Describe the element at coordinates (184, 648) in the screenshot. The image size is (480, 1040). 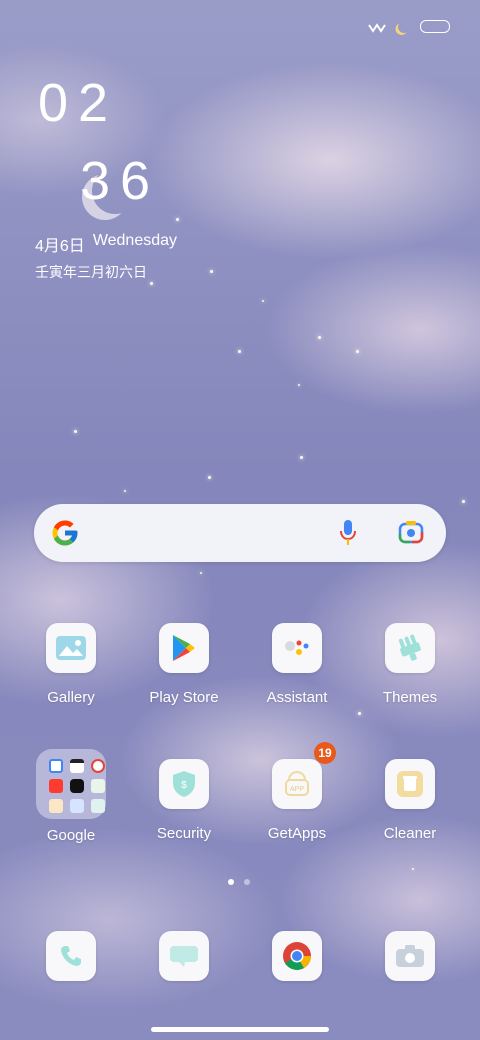
I see `play-store-icon` at that location.